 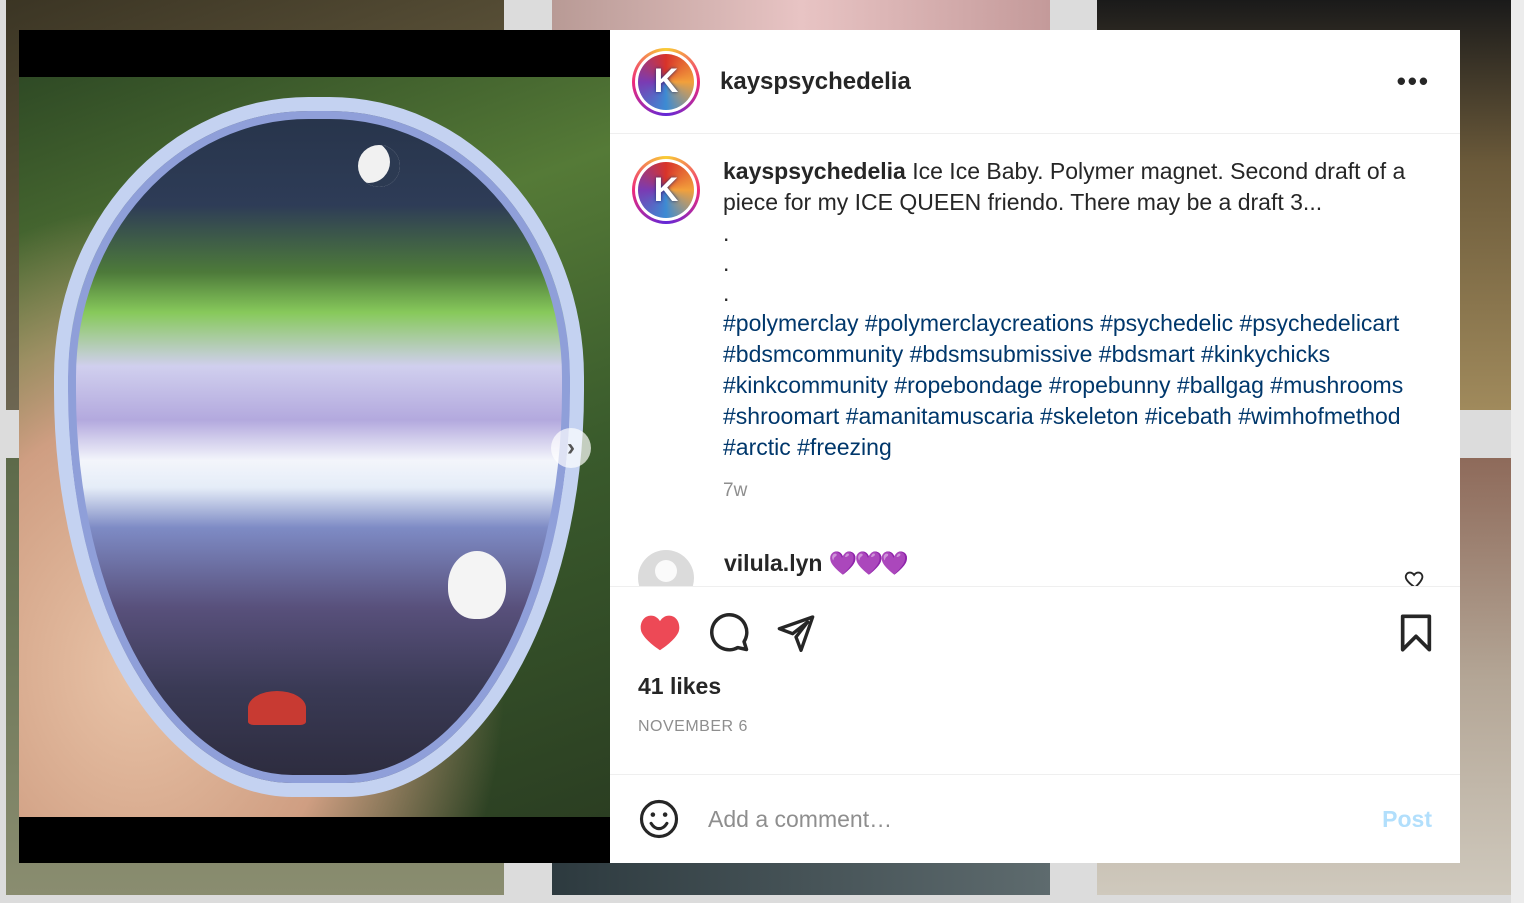 I want to click on skull-shape, so click(x=477, y=585).